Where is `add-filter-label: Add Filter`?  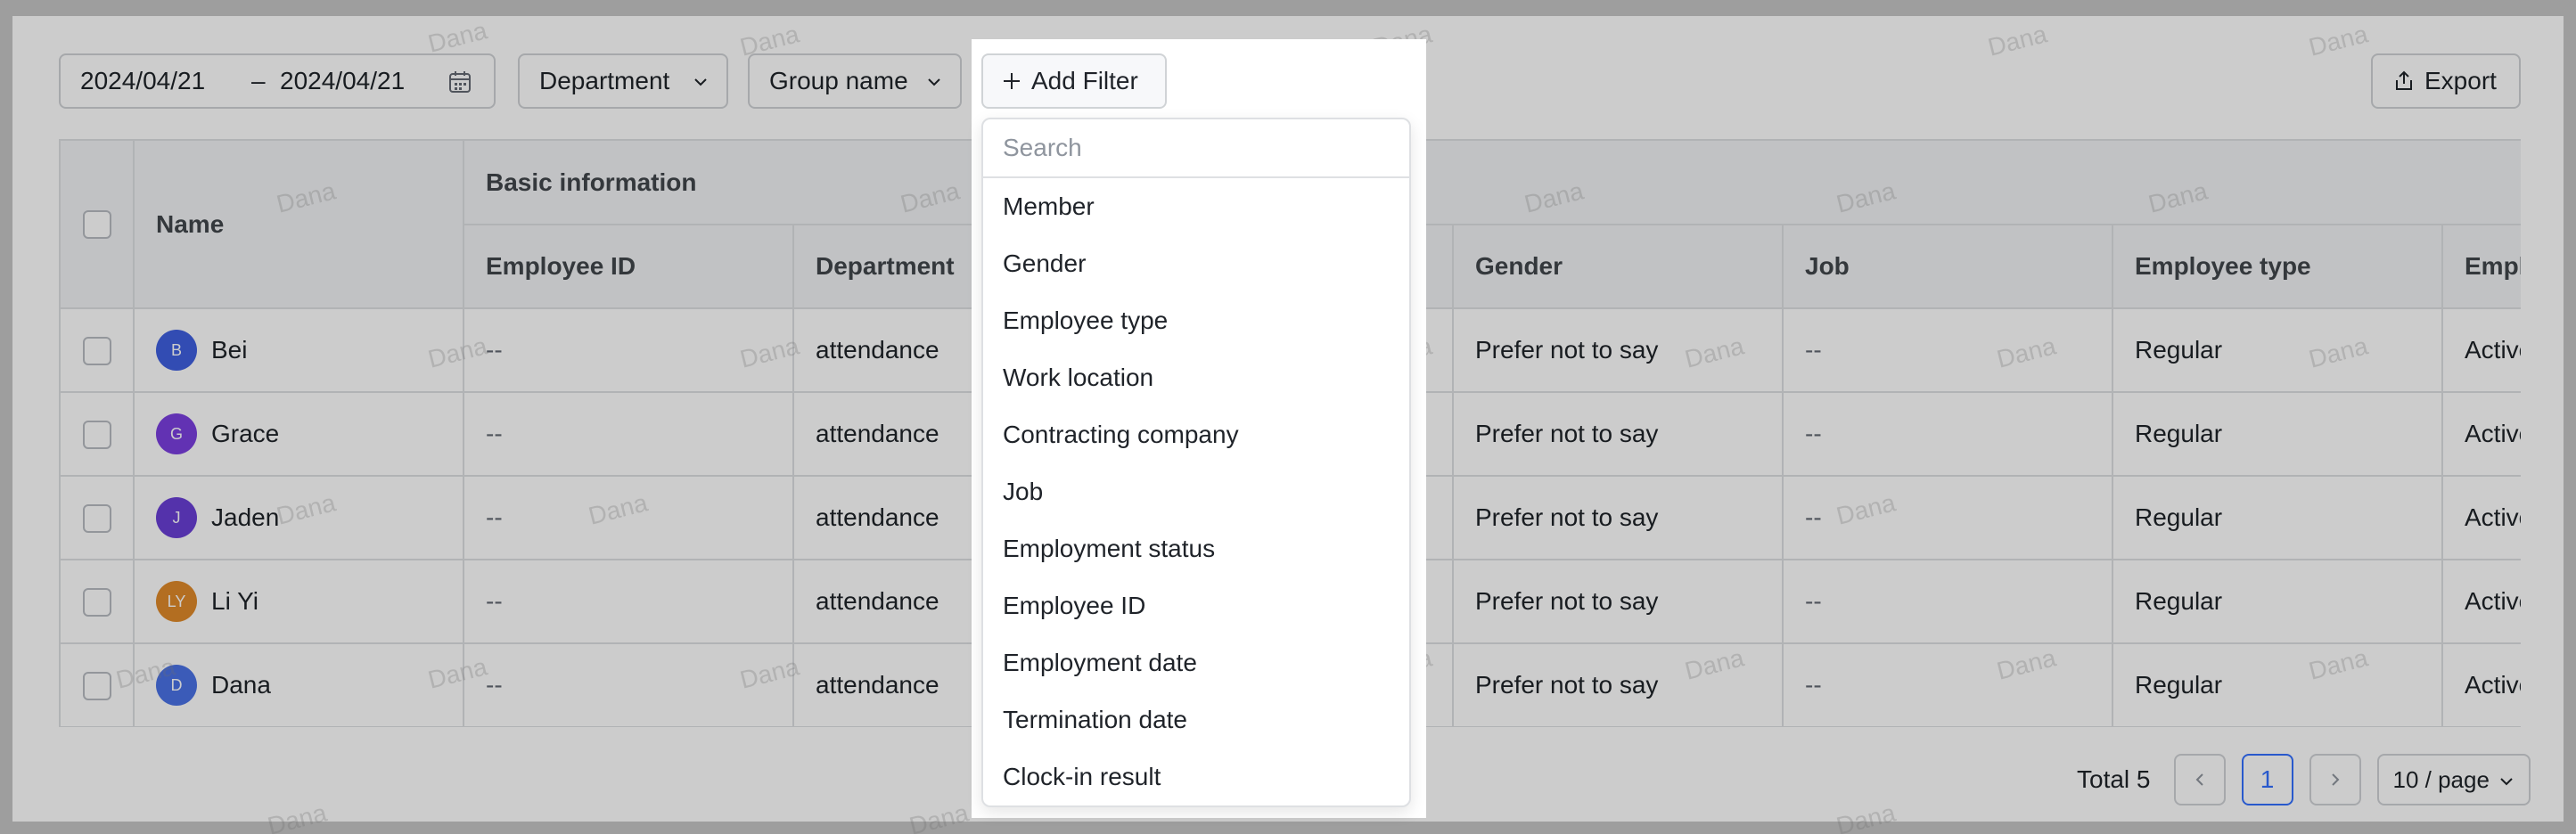
add-filter-label: Add Filter is located at coordinates (1084, 80).